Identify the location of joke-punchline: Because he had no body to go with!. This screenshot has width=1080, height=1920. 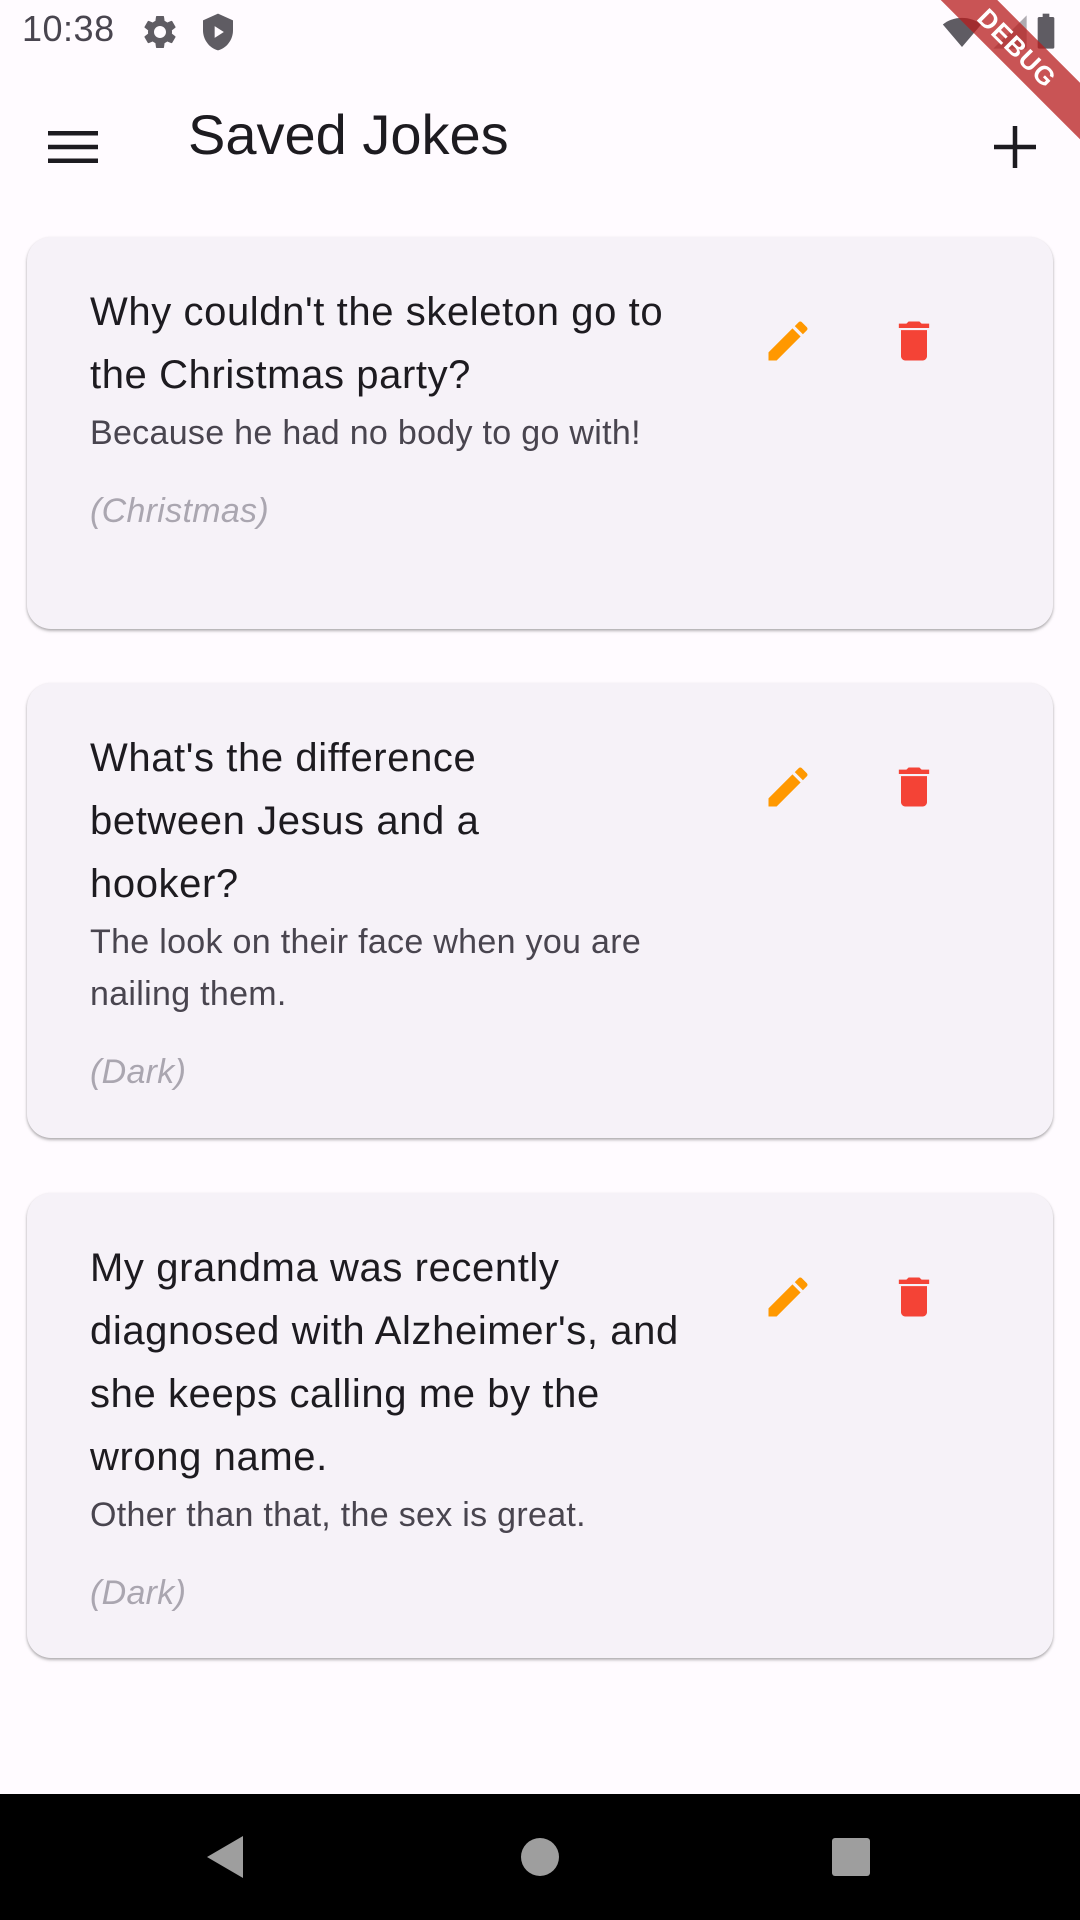
(365, 433).